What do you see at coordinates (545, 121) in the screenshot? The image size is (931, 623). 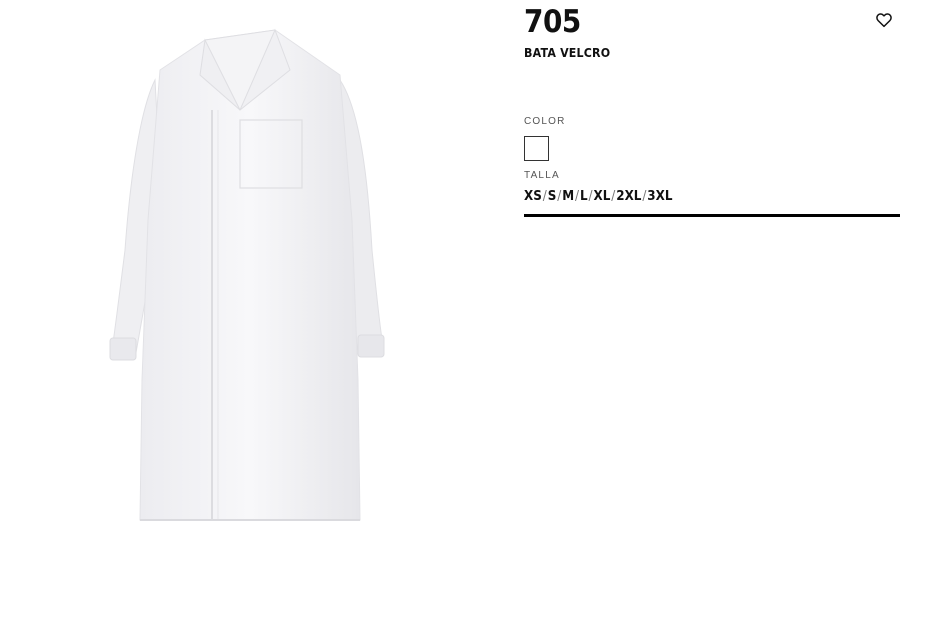 I see `color-label: COLOR` at bounding box center [545, 121].